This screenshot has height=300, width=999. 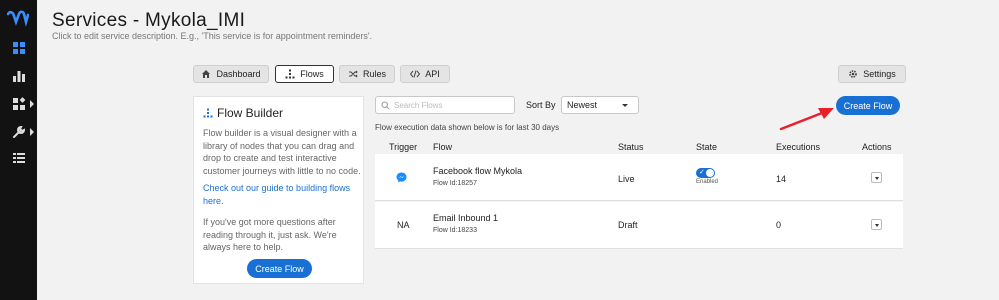 What do you see at coordinates (600, 105) in the screenshot?
I see `sort-select: Newest` at bounding box center [600, 105].